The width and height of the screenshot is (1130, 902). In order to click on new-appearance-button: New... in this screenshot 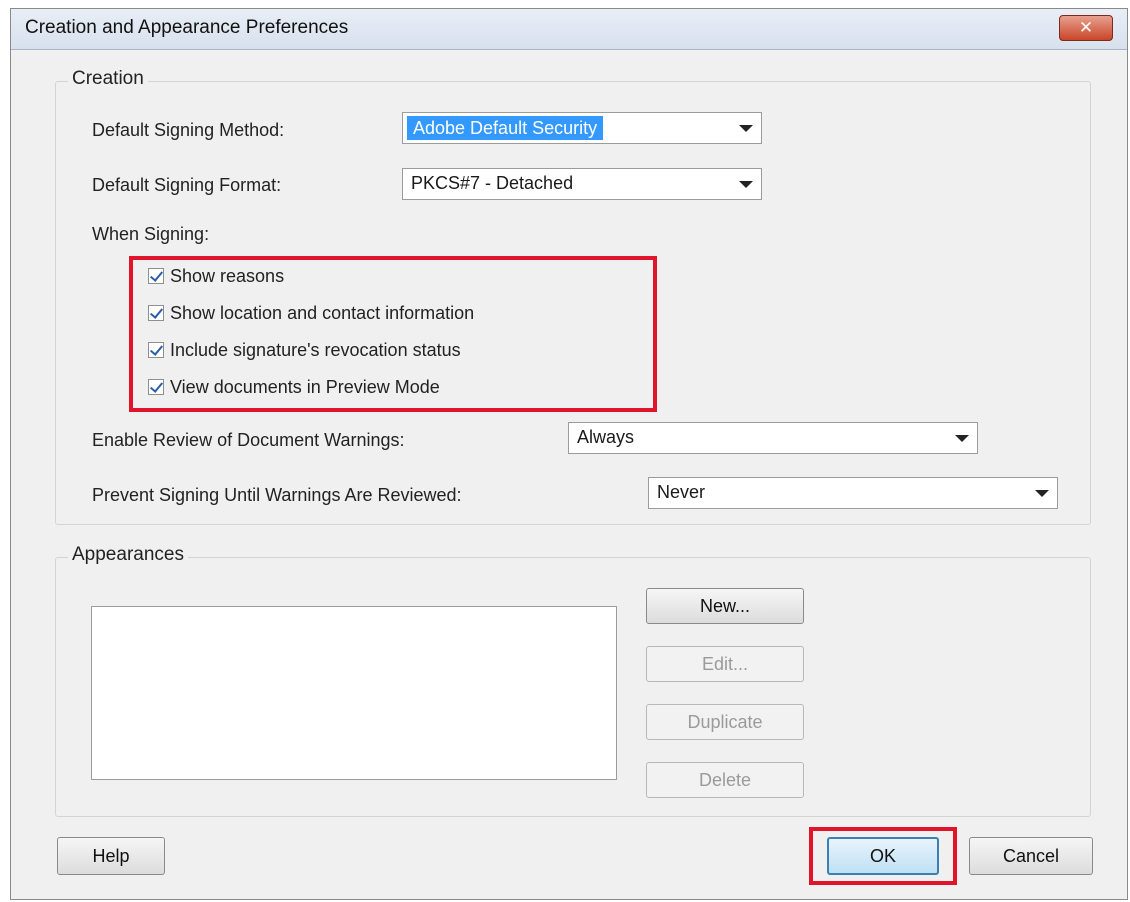, I will do `click(725, 606)`.